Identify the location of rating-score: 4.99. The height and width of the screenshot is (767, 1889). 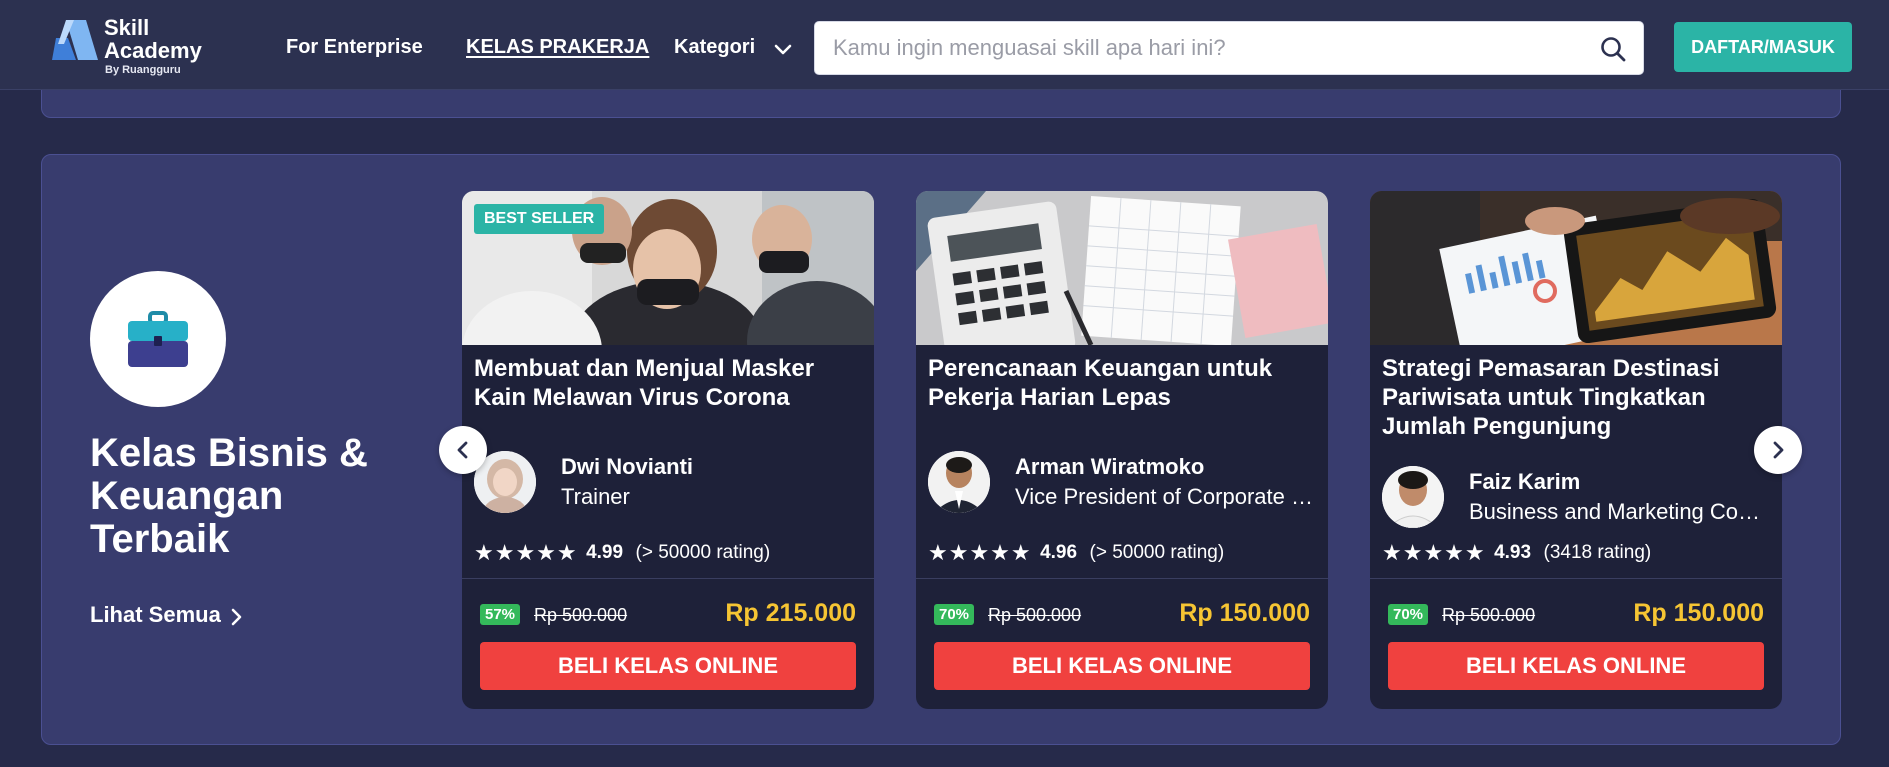
(605, 552).